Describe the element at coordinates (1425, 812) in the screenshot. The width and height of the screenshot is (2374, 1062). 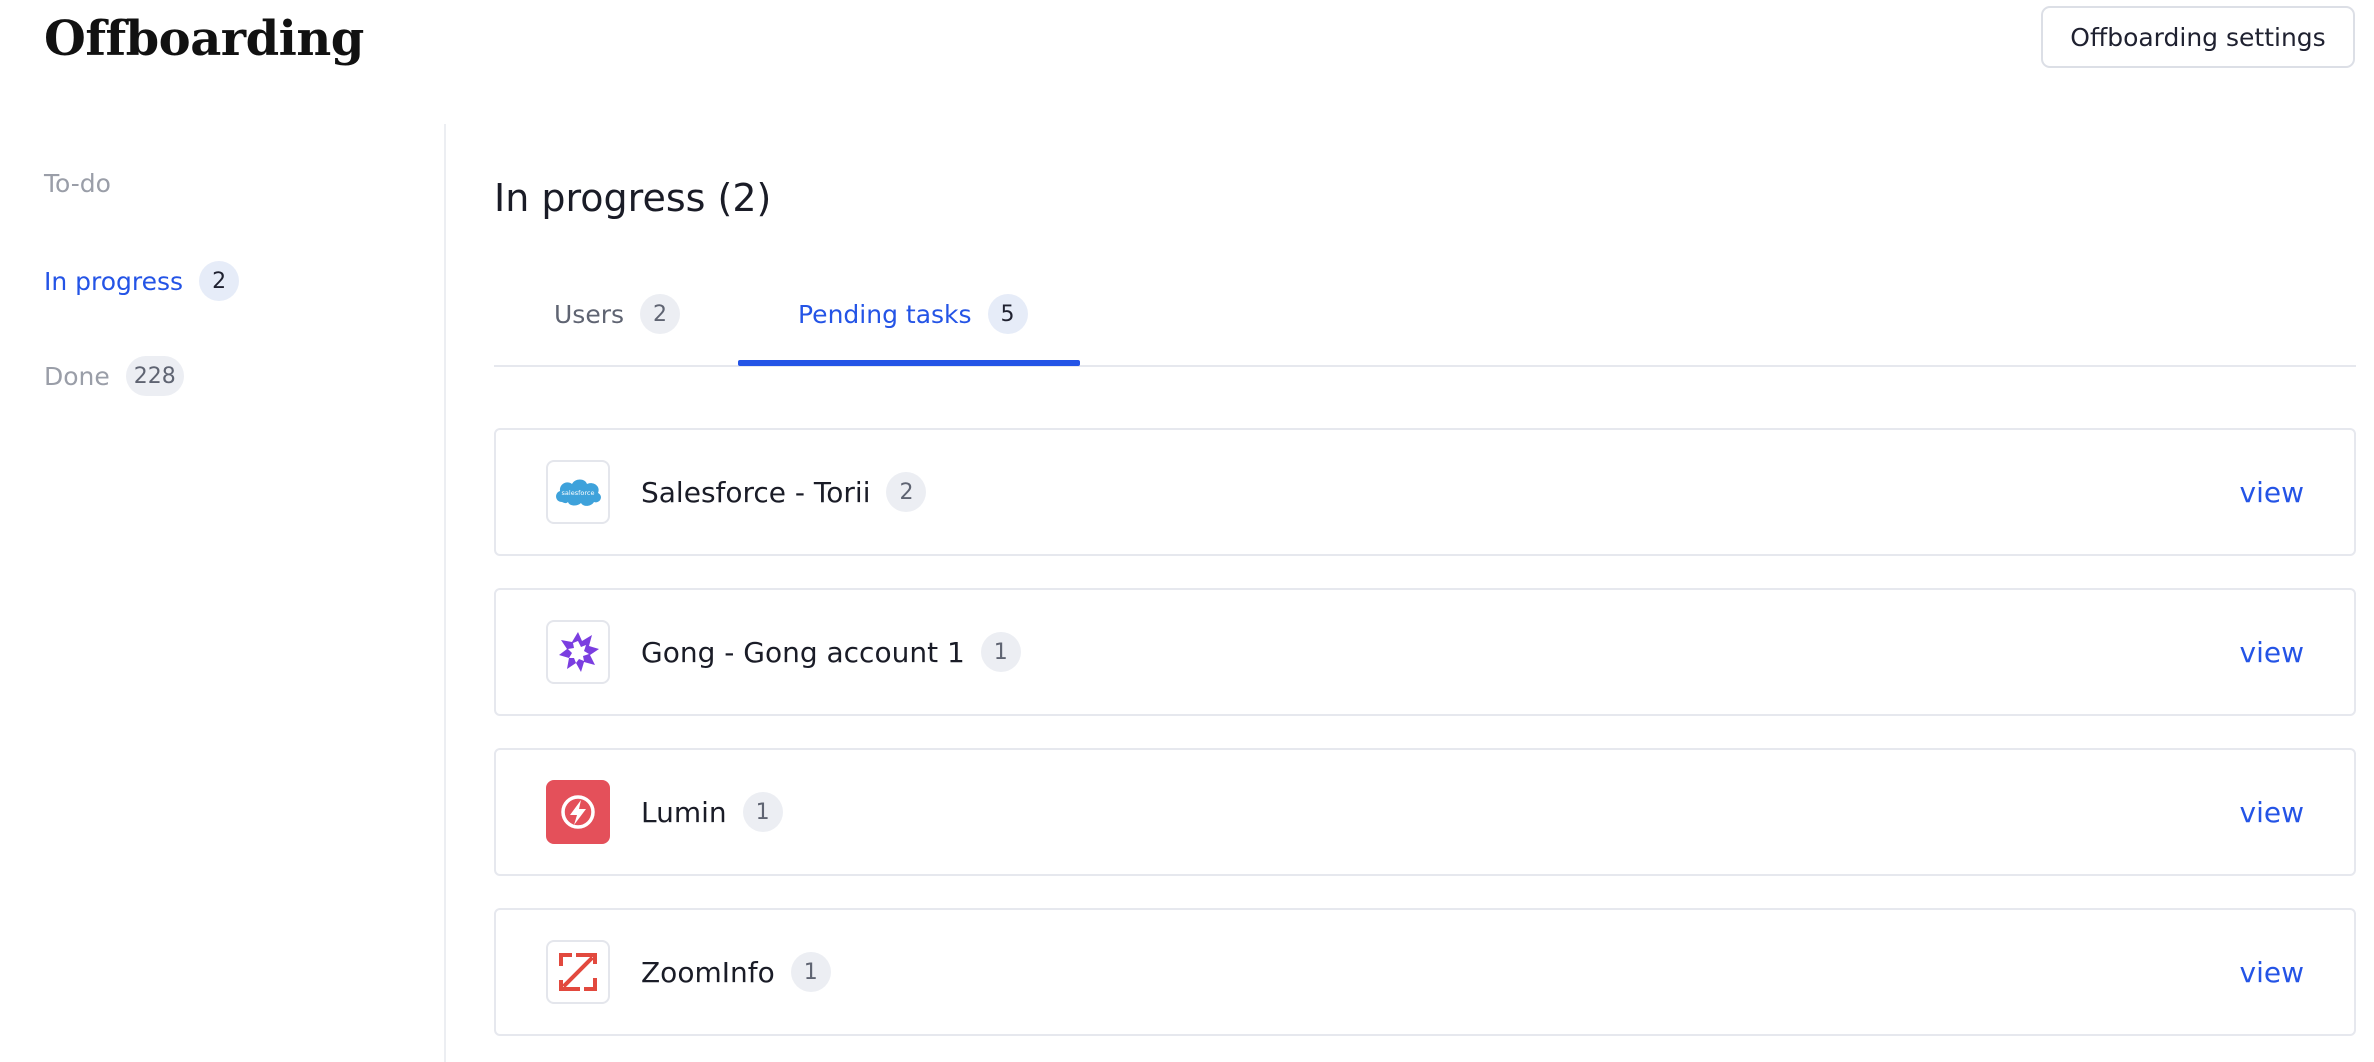
I see `list-item: Lumin 1 view` at that location.